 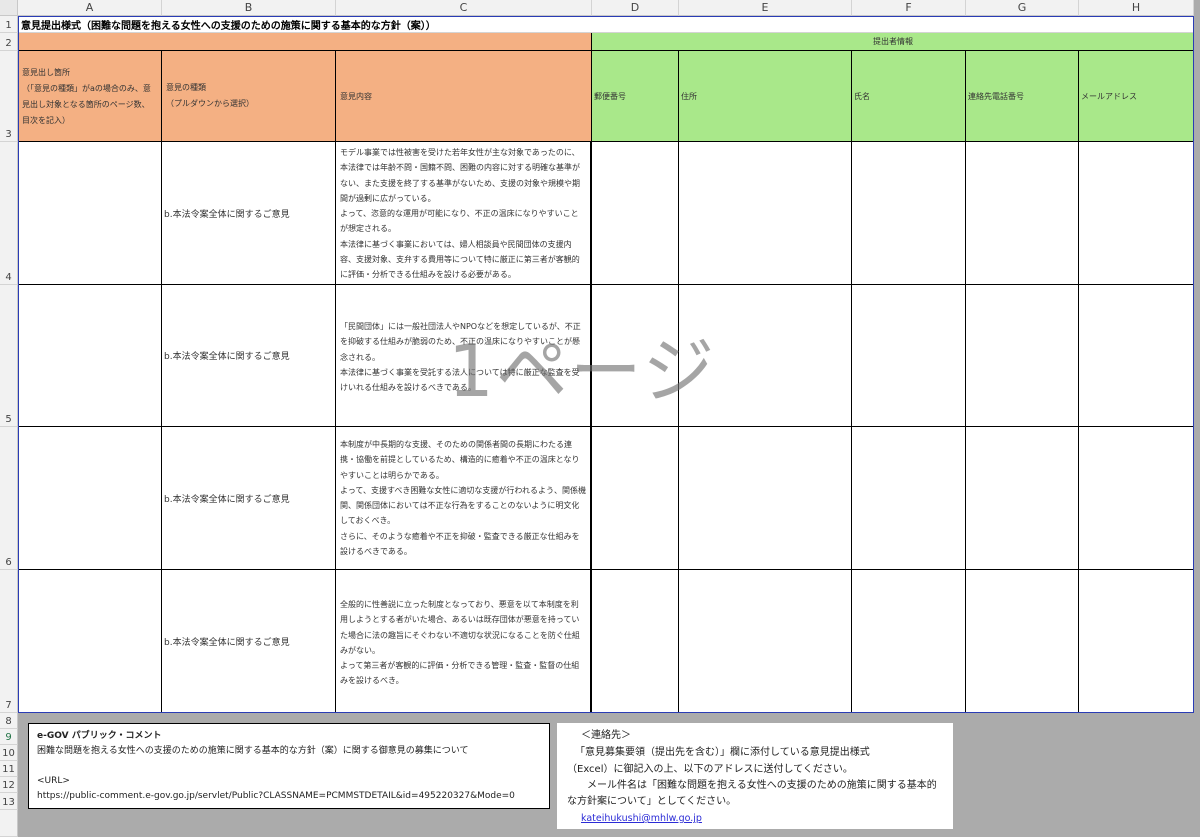 What do you see at coordinates (635, 8) in the screenshot?
I see `column-header-d: D` at bounding box center [635, 8].